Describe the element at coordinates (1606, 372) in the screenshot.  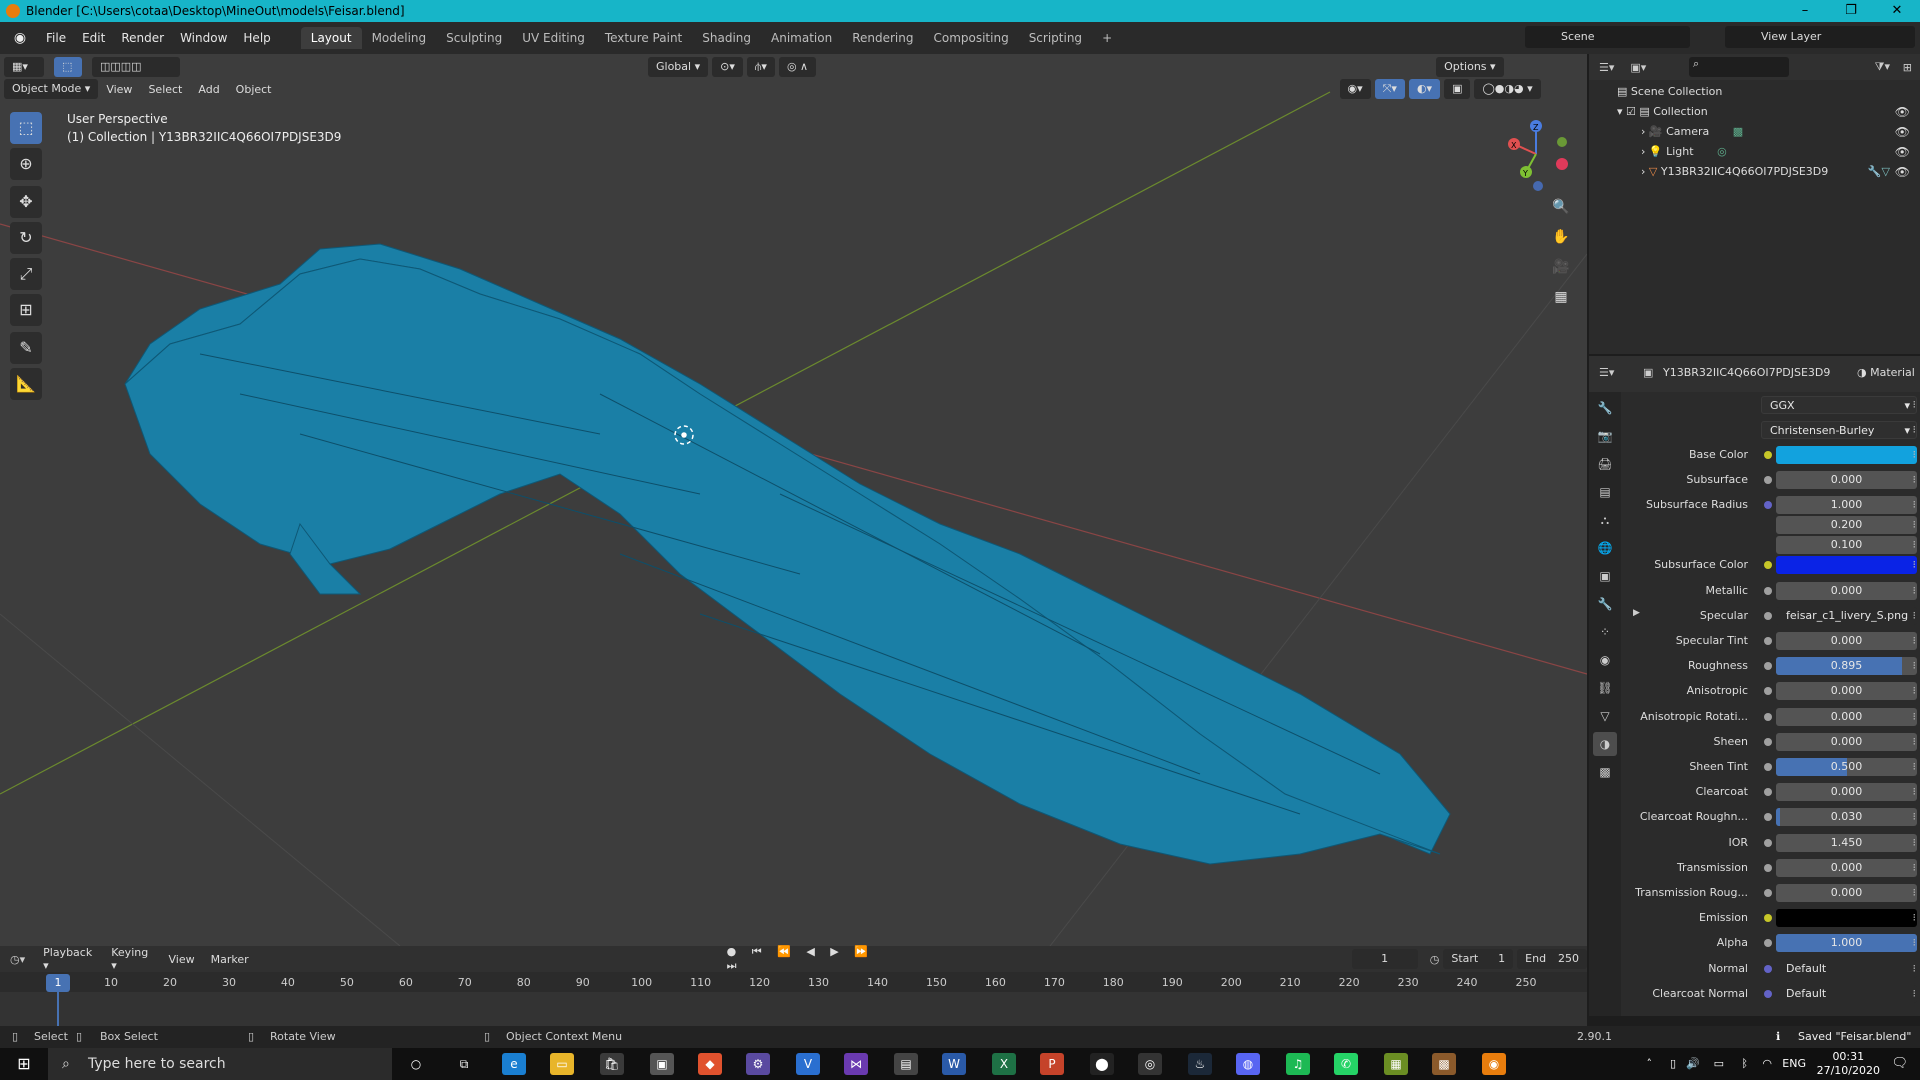
I see `properties-editor-icon: ☰▾` at that location.